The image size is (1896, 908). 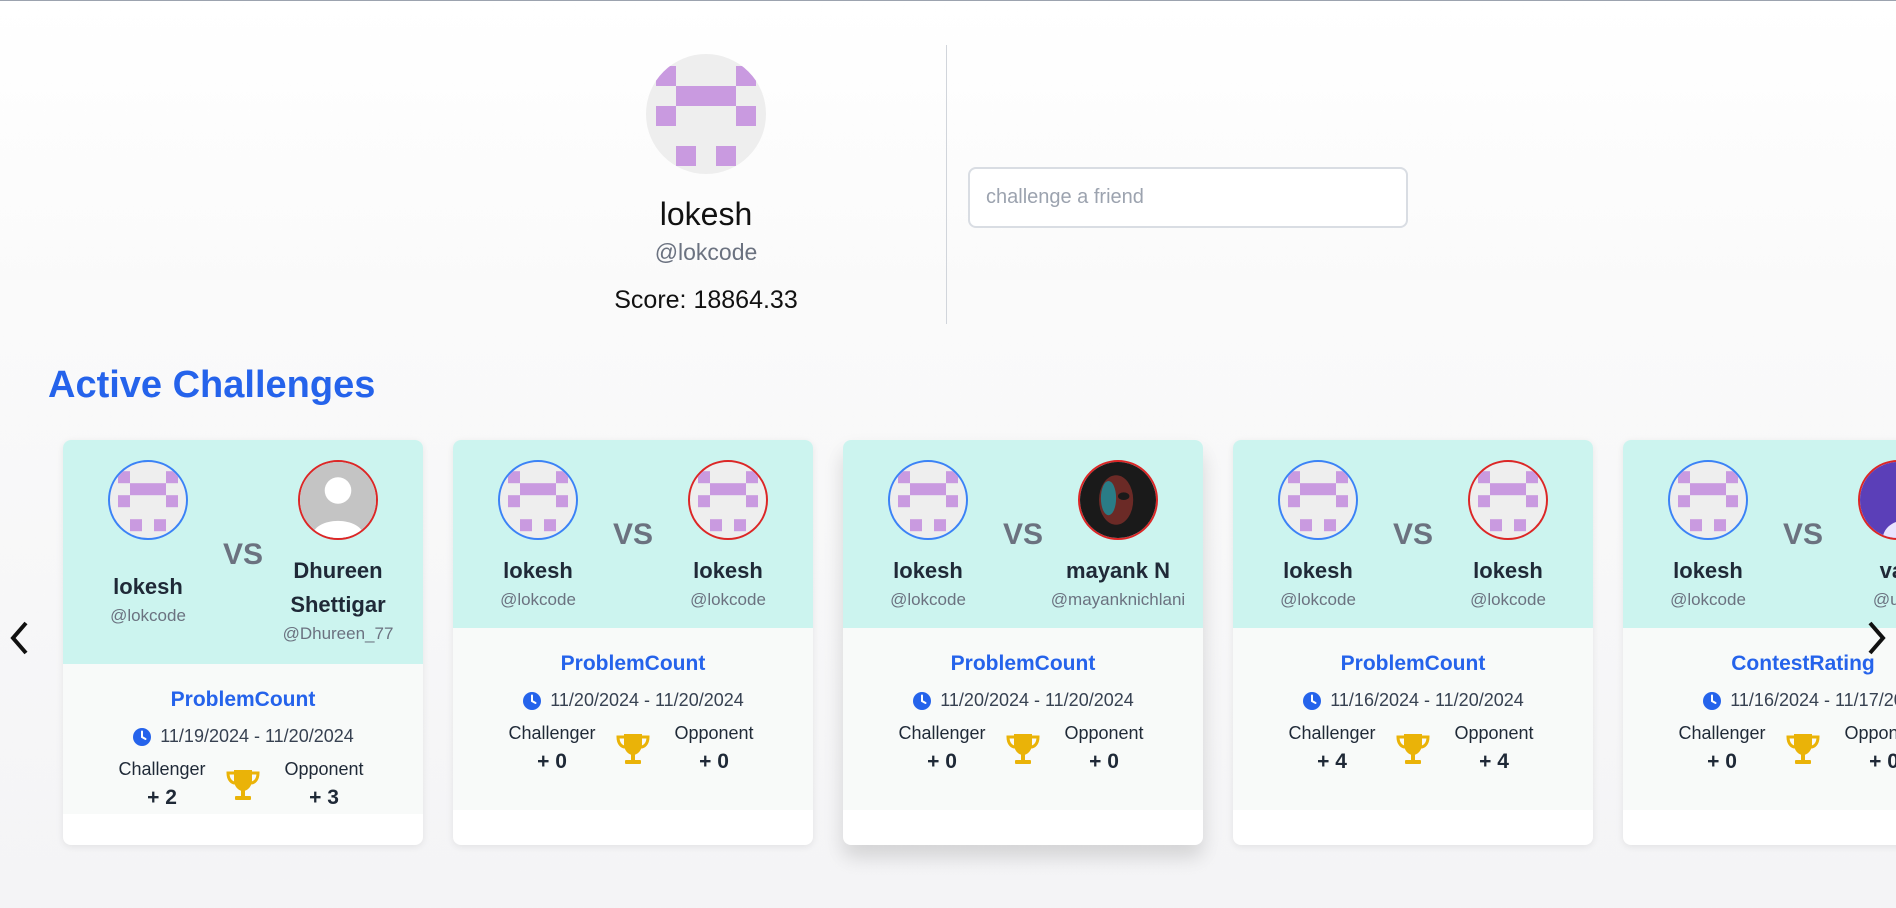 What do you see at coordinates (1118, 570) in the screenshot?
I see `opponent-name: mayank N` at bounding box center [1118, 570].